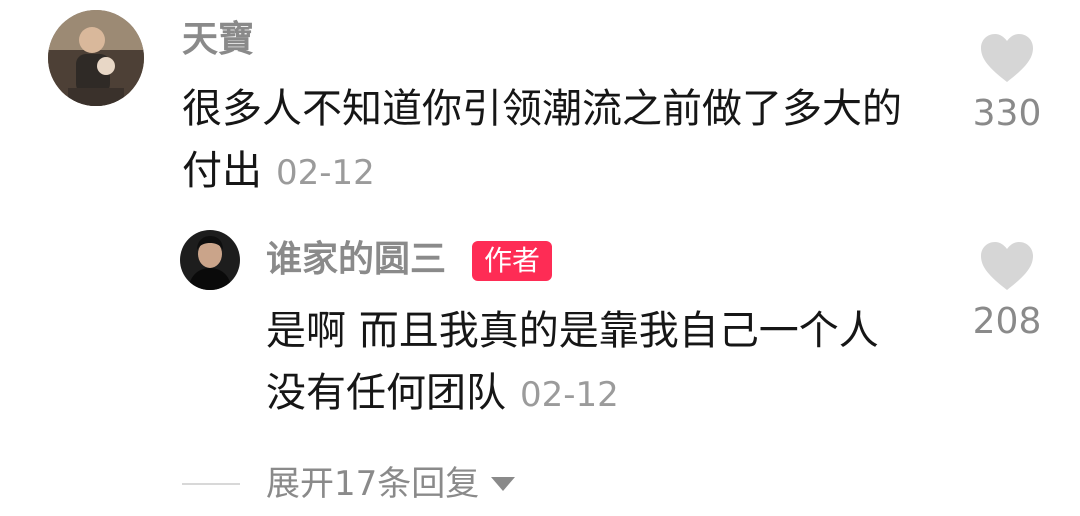  I want to click on author-avatar-icon, so click(210, 260).